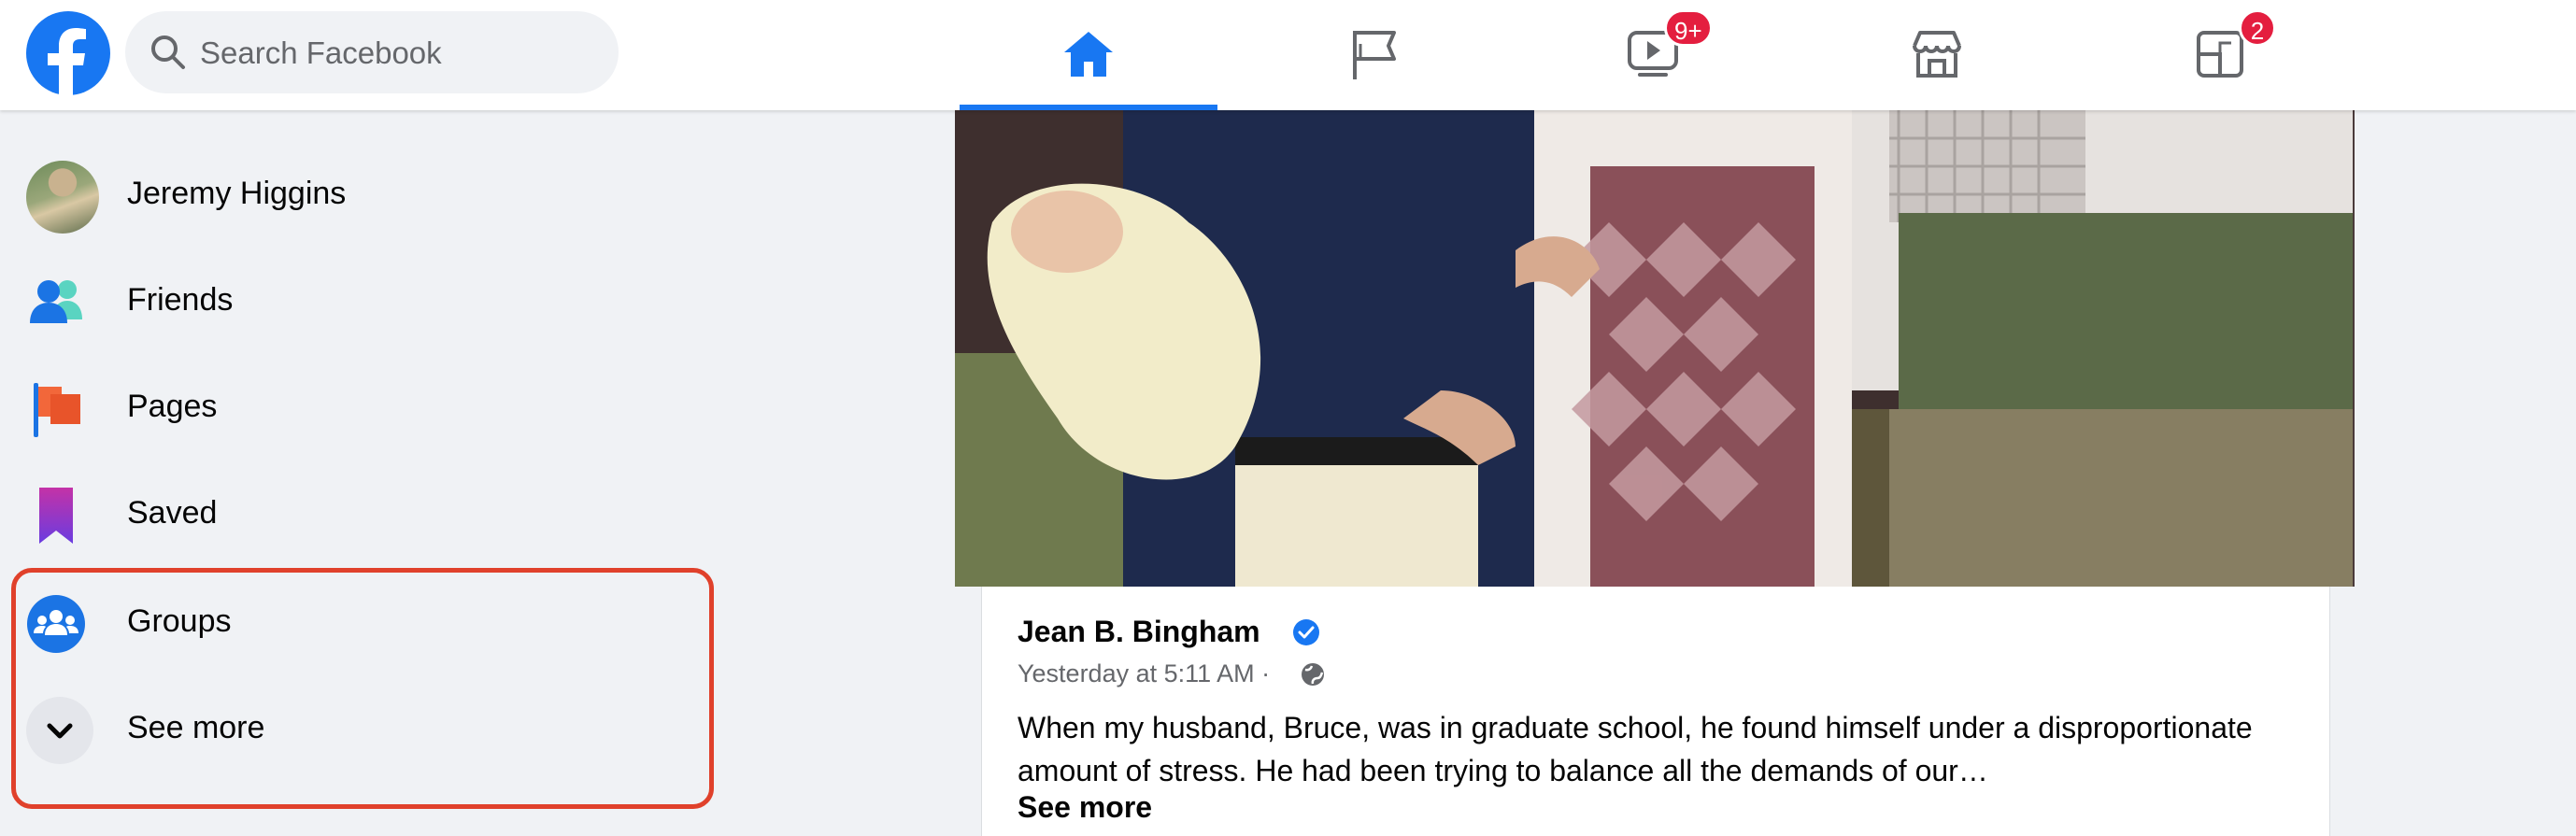 The image size is (2576, 836). What do you see at coordinates (363, 515) in the screenshot?
I see `sidebar-item-saved: Saved` at bounding box center [363, 515].